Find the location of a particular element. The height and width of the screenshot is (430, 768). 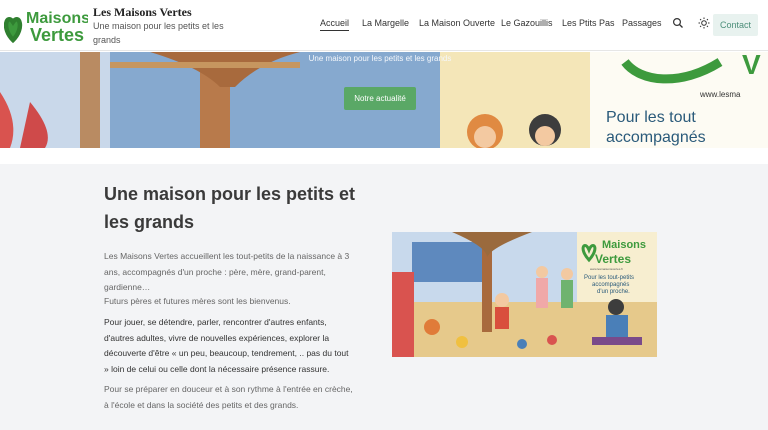

svg-text: www.lesmaisonsvertes.fr is located at coordinates (606, 269).